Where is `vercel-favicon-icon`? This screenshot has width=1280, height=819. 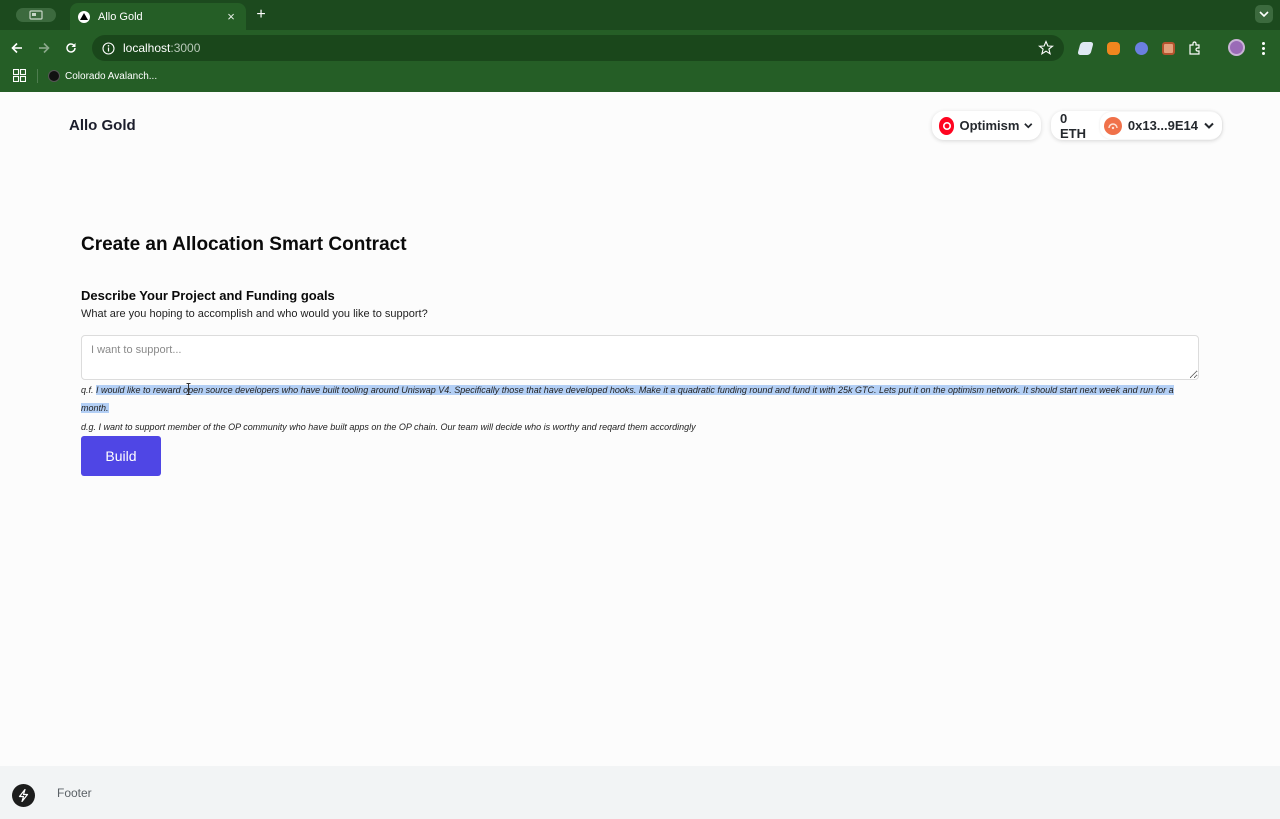
vercel-favicon-icon is located at coordinates (84, 16).